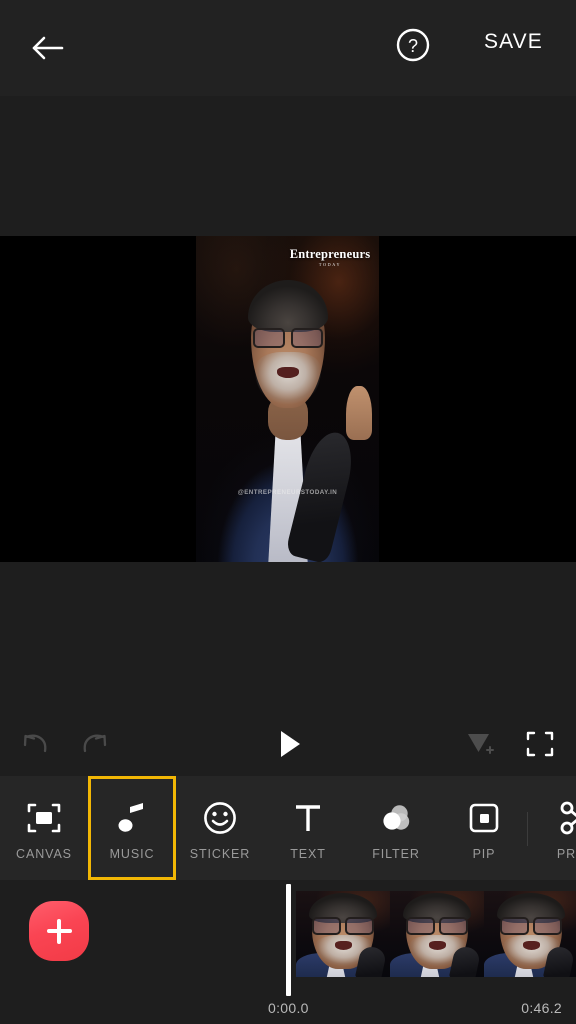 The width and height of the screenshot is (576, 1024). I want to click on tool-label: PIP, so click(484, 854).